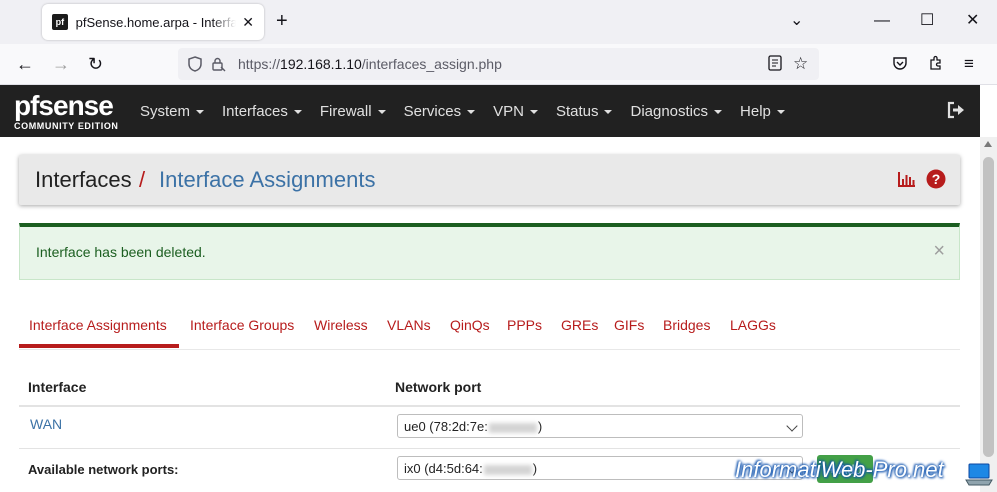  What do you see at coordinates (524, 325) in the screenshot?
I see `tab-ppps: PPPs` at bounding box center [524, 325].